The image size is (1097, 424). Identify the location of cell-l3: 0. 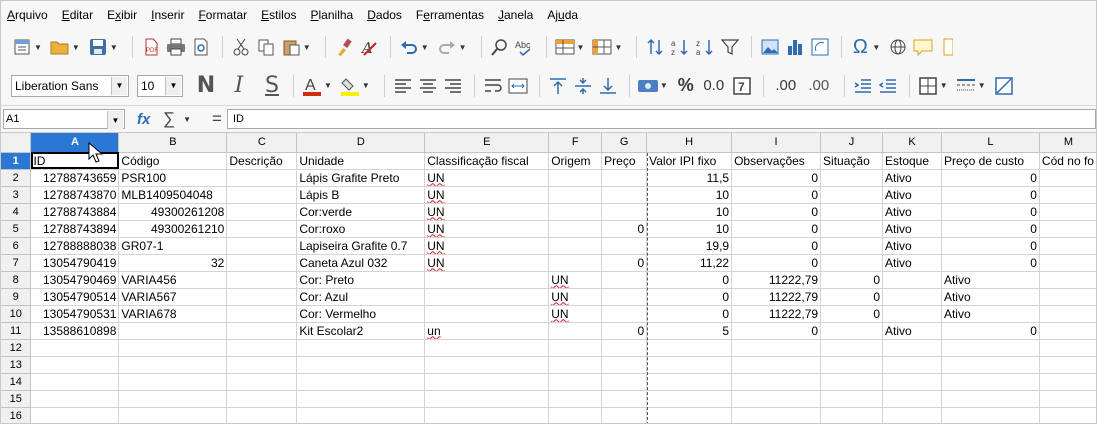
(990, 195).